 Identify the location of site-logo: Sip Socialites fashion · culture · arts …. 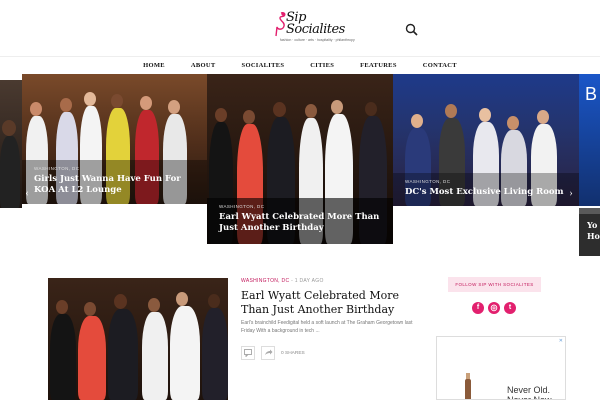
(311, 28).